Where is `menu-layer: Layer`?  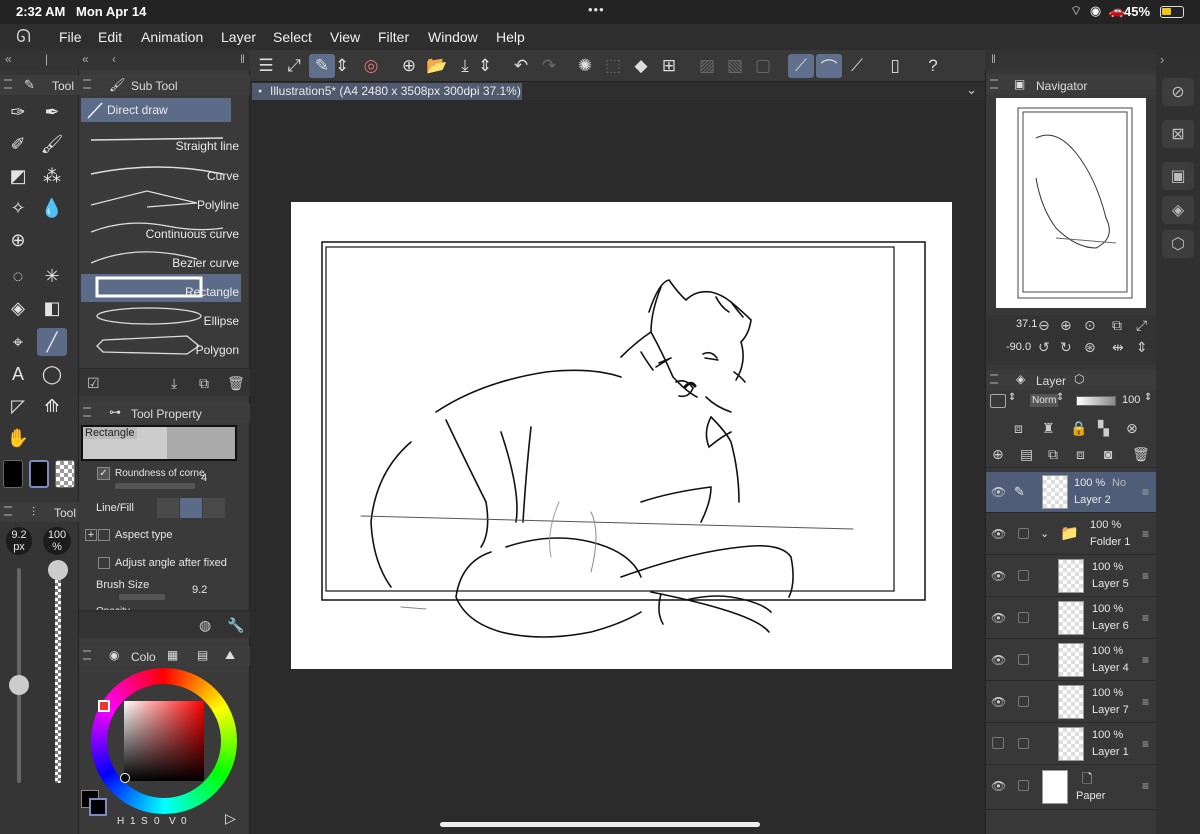
menu-layer: Layer is located at coordinates (238, 37).